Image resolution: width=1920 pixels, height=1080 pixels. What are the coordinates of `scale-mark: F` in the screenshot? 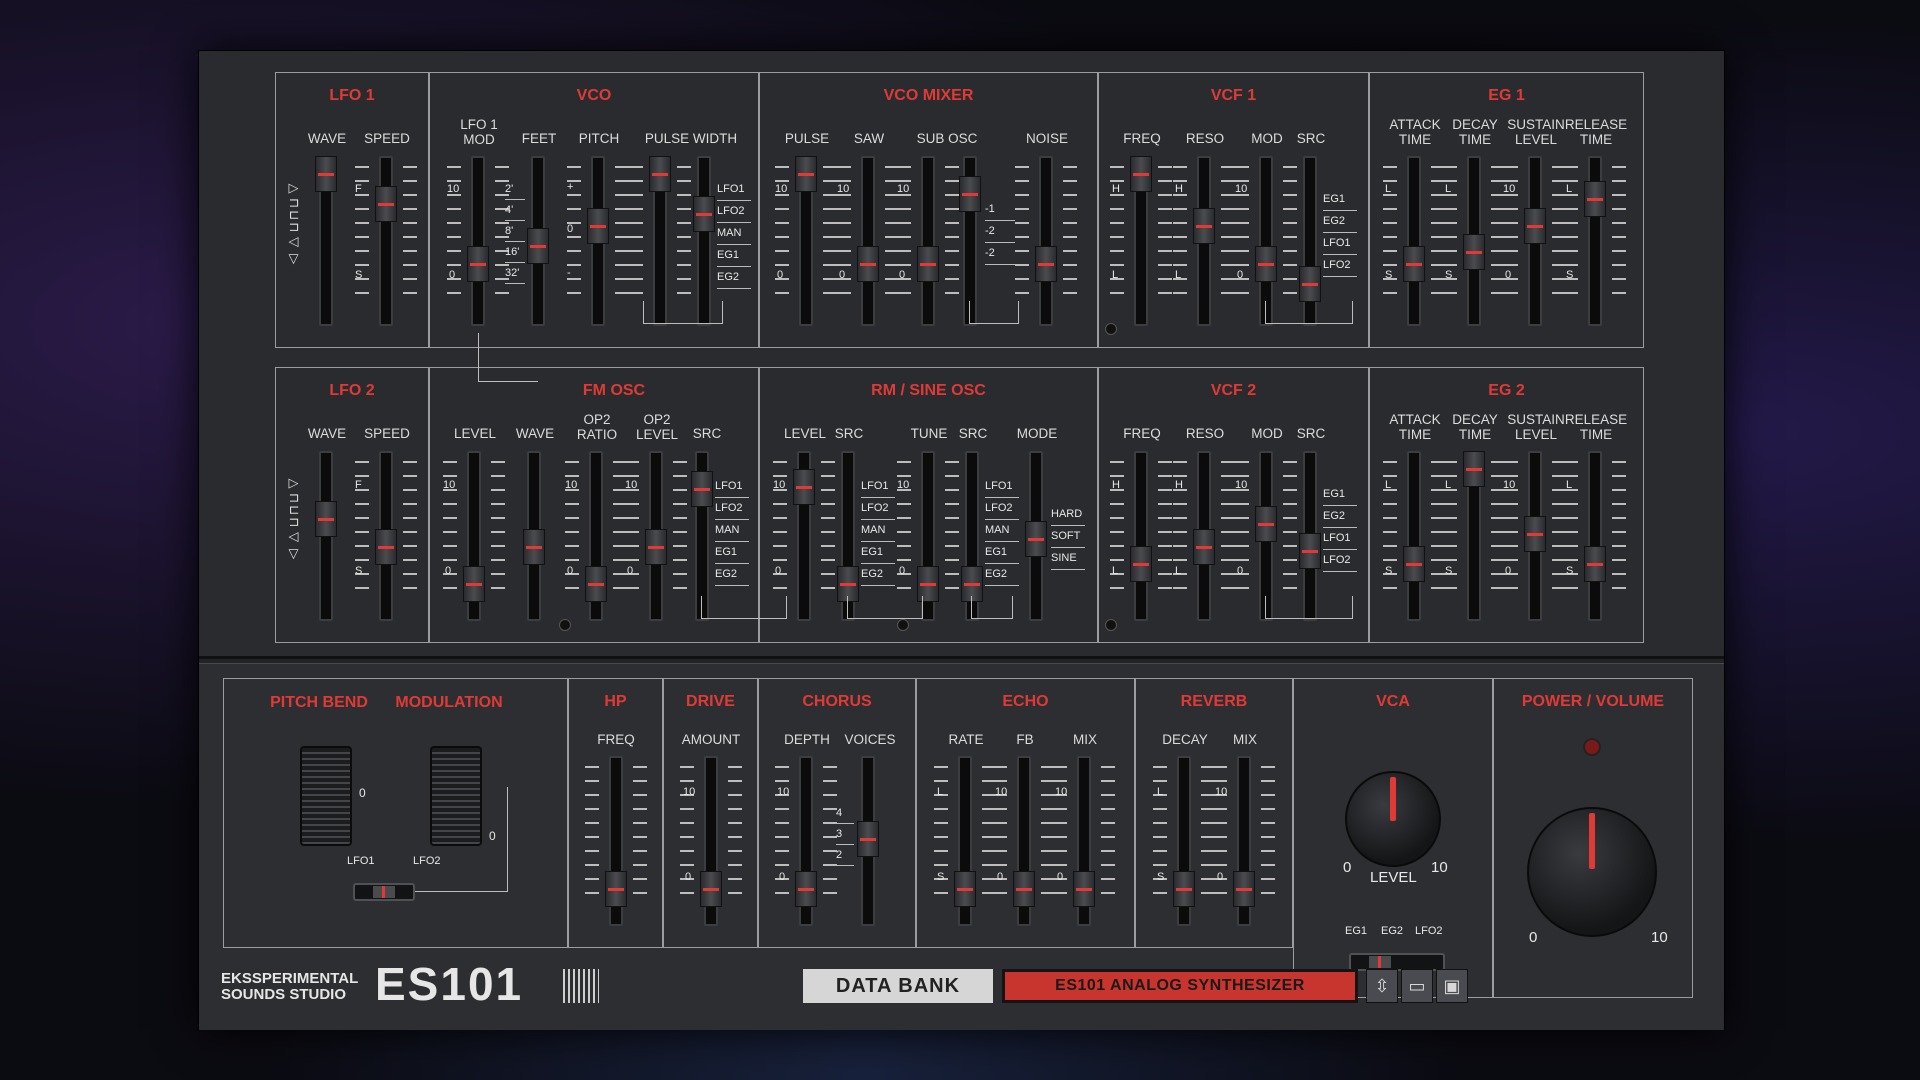 It's located at (358, 189).